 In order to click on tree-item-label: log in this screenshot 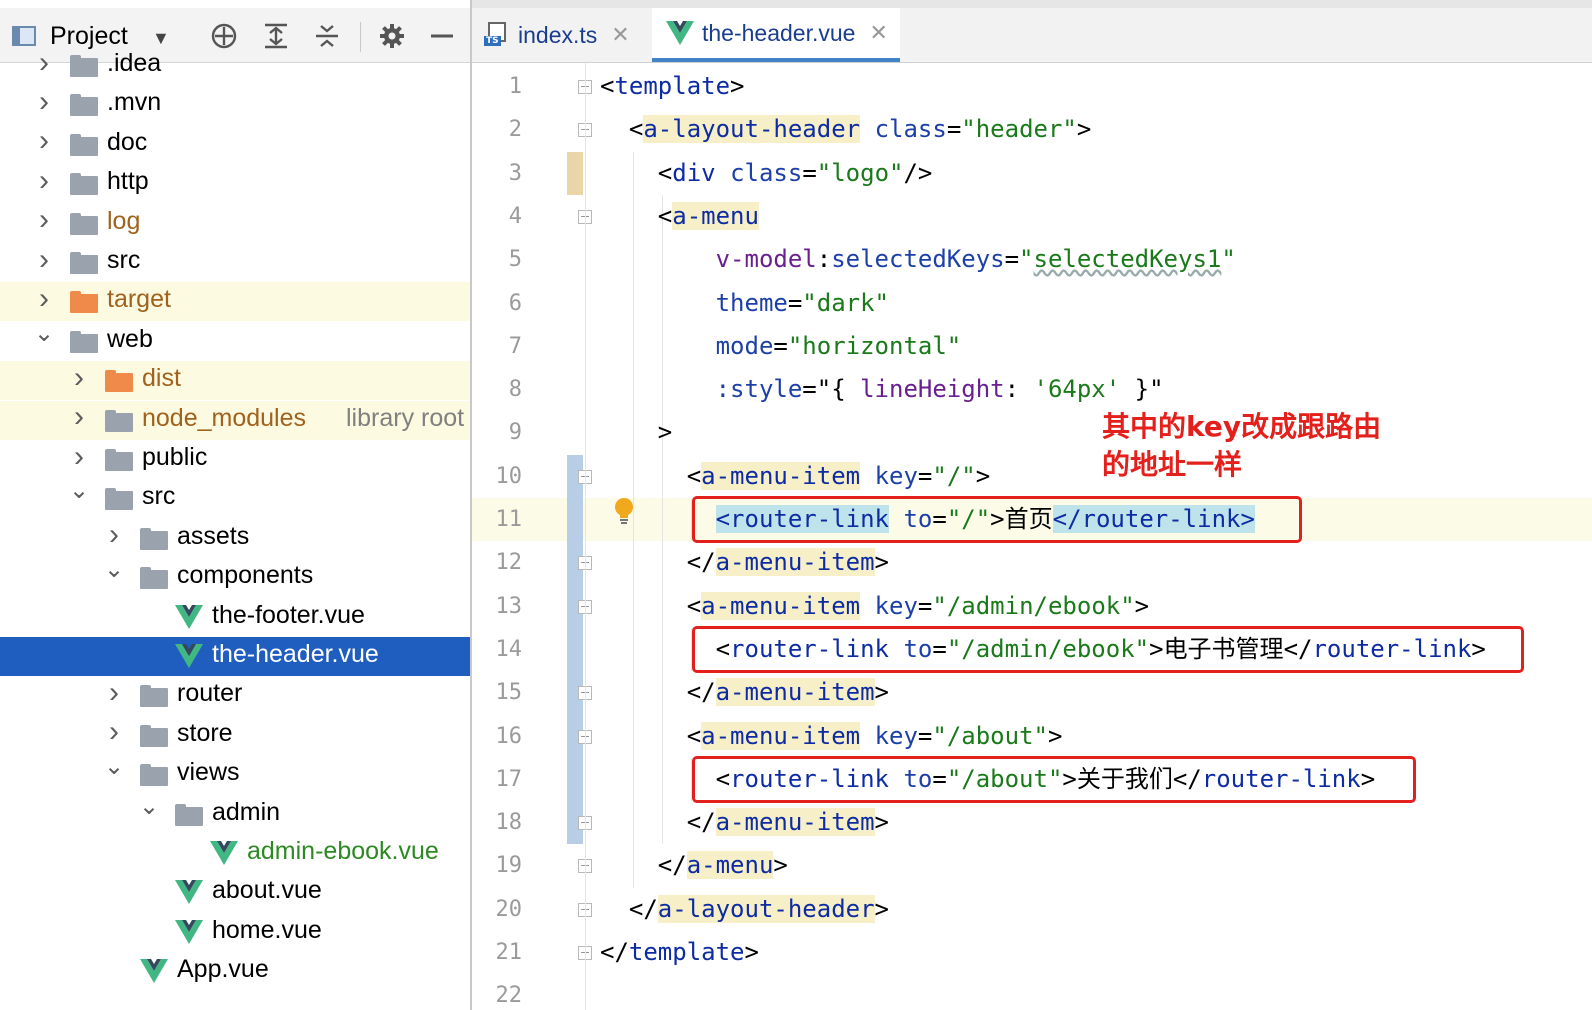, I will do `click(124, 220)`.